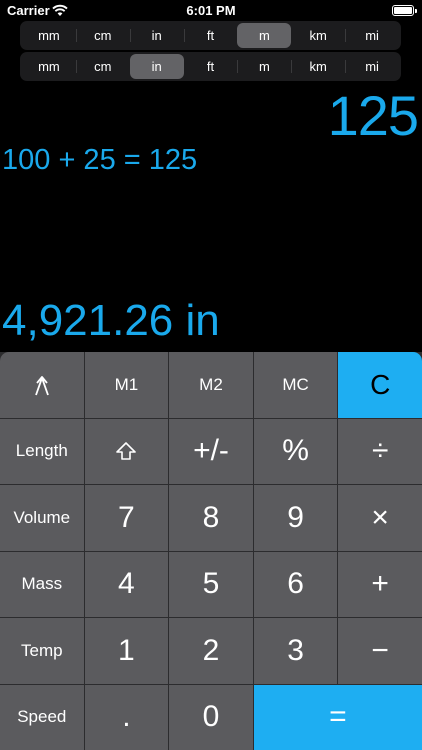 This screenshot has height=750, width=422. Describe the element at coordinates (42, 651) in the screenshot. I see `temp-mode-button: Temp` at that location.